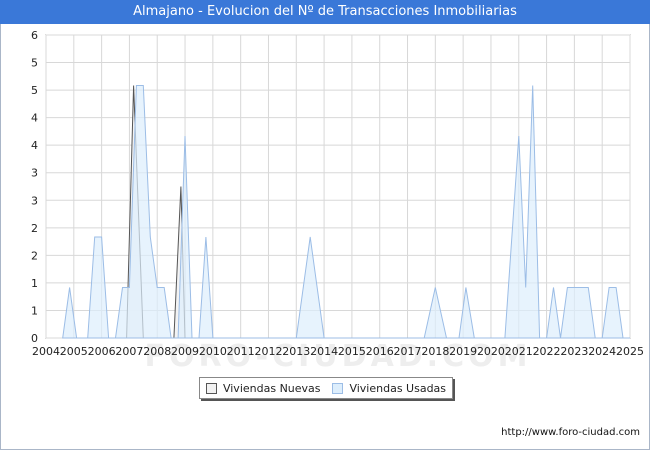 The width and height of the screenshot is (650, 450). What do you see at coordinates (574, 351) in the screenshot?
I see `x-tick-label: 2023` at bounding box center [574, 351].